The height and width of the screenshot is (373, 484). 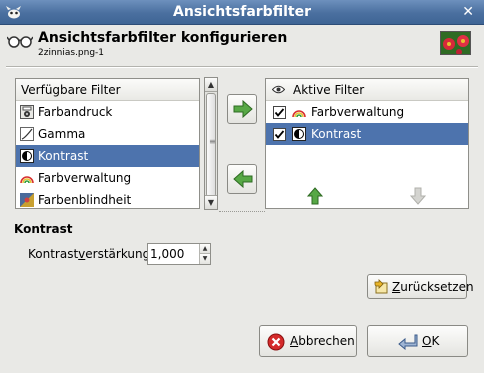 I want to click on list-item-label: Gamma, so click(x=62, y=134).